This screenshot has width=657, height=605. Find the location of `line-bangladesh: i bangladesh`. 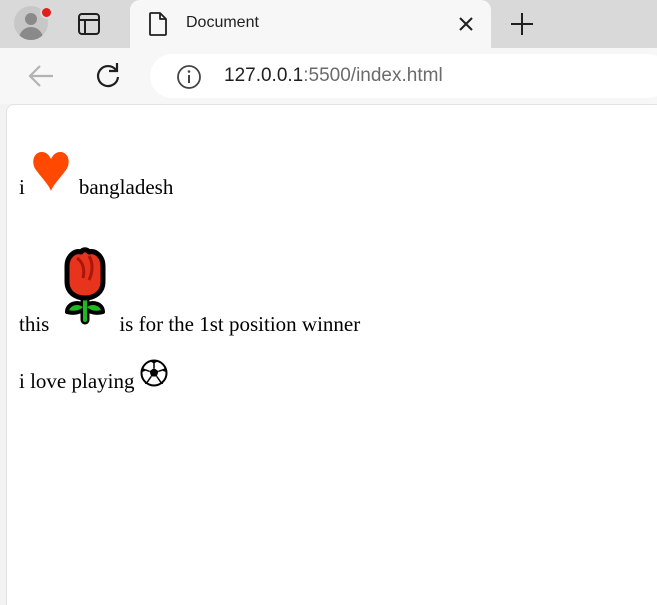

line-bangladesh: i bangladesh is located at coordinates (96, 174).